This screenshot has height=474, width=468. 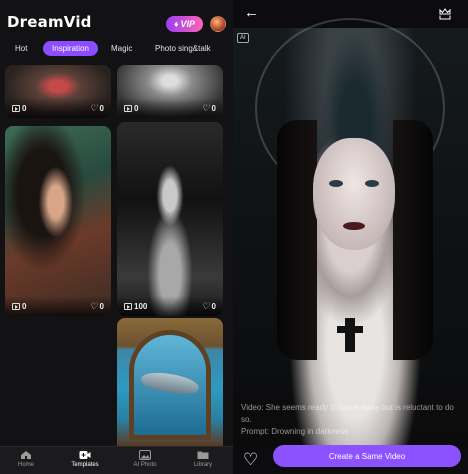 I want to click on avatar, so click(x=218, y=24).